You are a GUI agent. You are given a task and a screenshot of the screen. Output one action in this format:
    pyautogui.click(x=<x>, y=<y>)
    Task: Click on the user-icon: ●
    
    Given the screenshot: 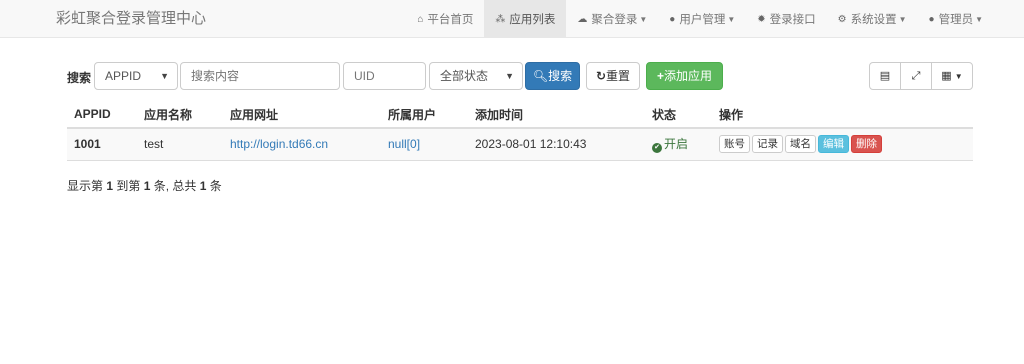 What is the action you would take?
    pyautogui.click(x=672, y=19)
    